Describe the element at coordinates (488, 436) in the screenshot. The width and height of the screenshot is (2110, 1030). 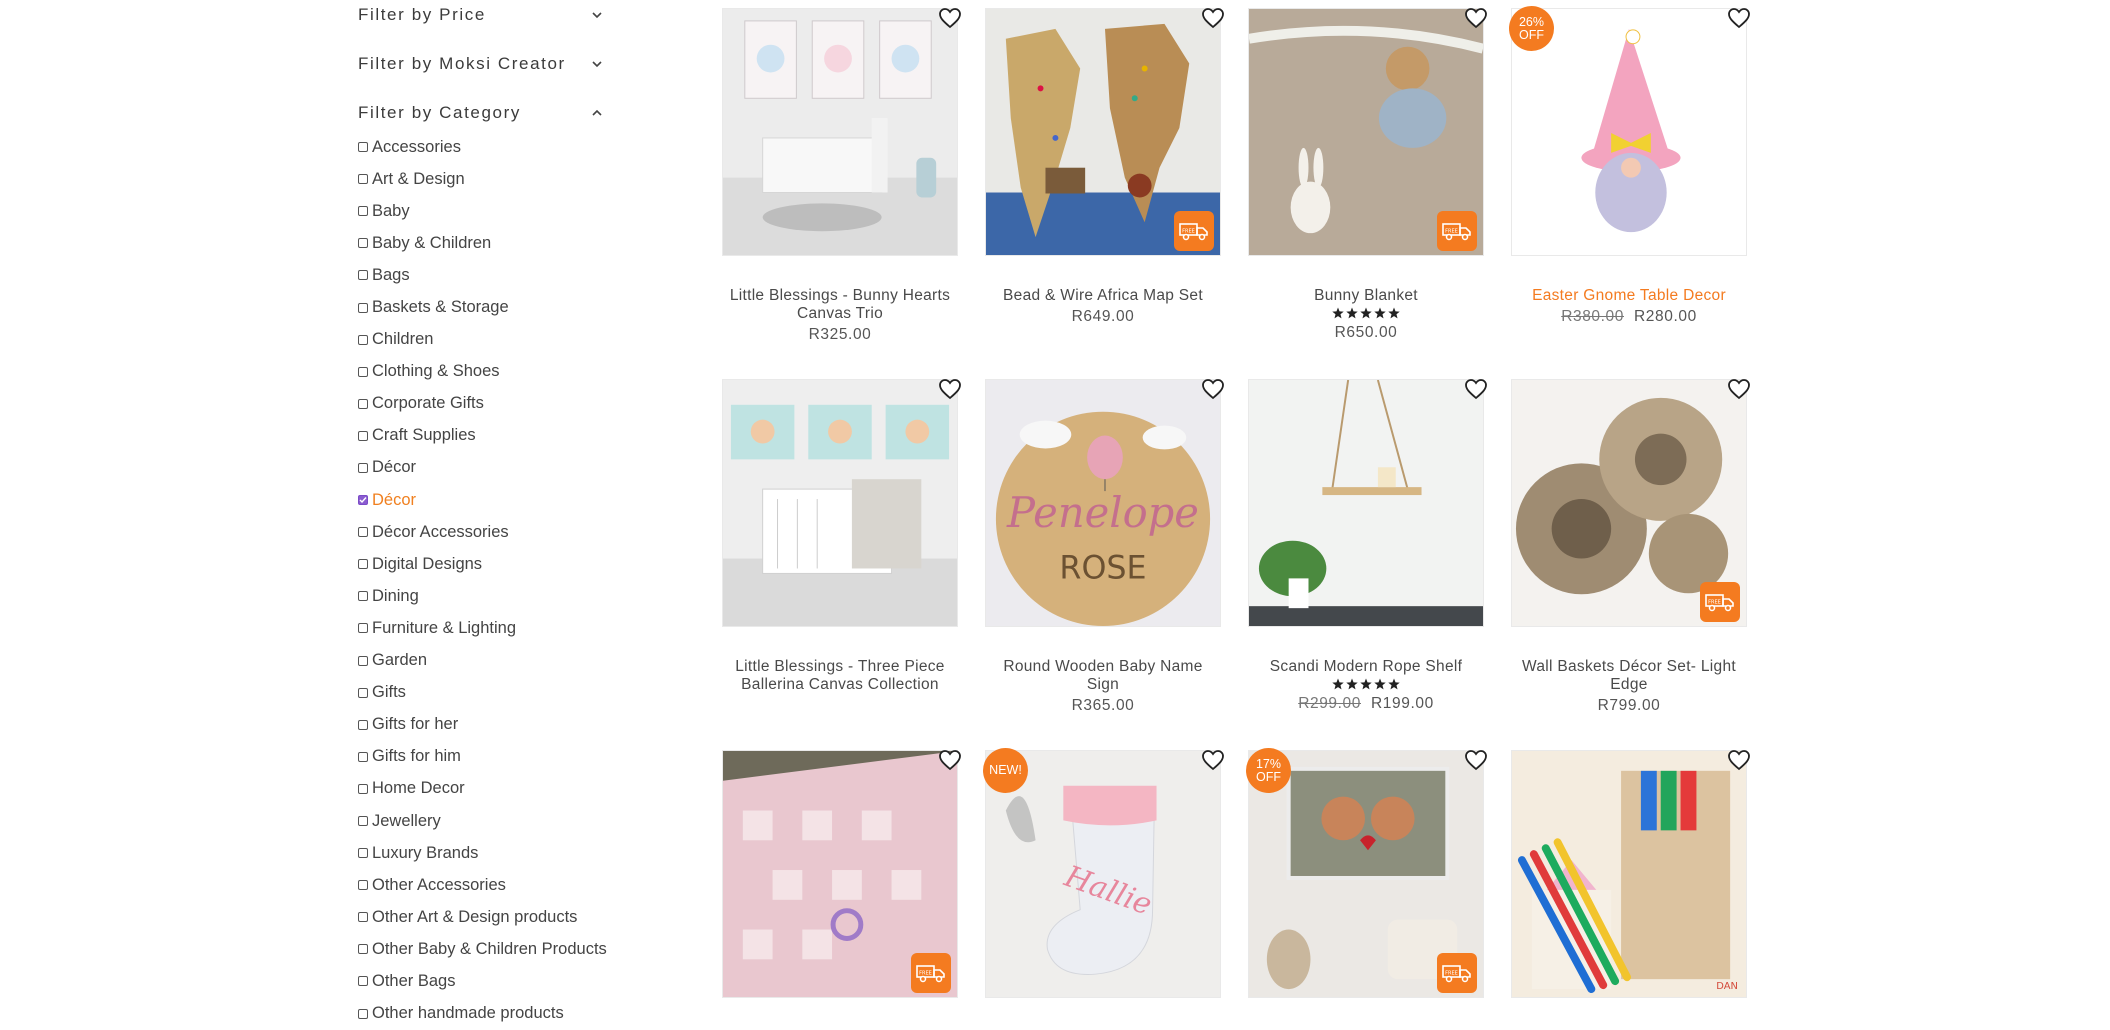
I see `category-item: Craft Supplies` at that location.